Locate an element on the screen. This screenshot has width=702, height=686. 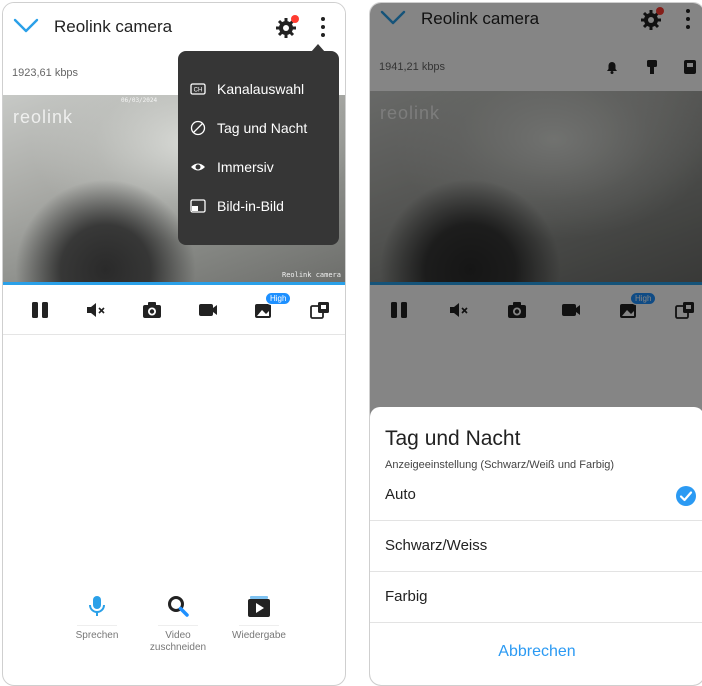
option-label: Schwarz/Weiss is located at coordinates (436, 545).